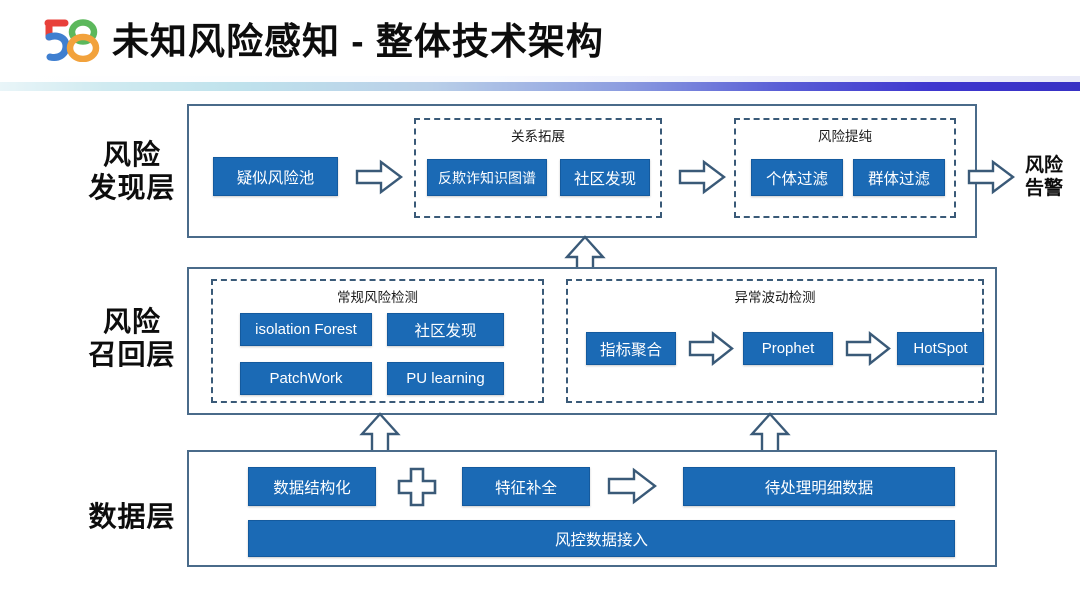 The height and width of the screenshot is (607, 1080). What do you see at coordinates (819, 486) in the screenshot?
I see `node-pending-detail-data: 待处理明细数据` at bounding box center [819, 486].